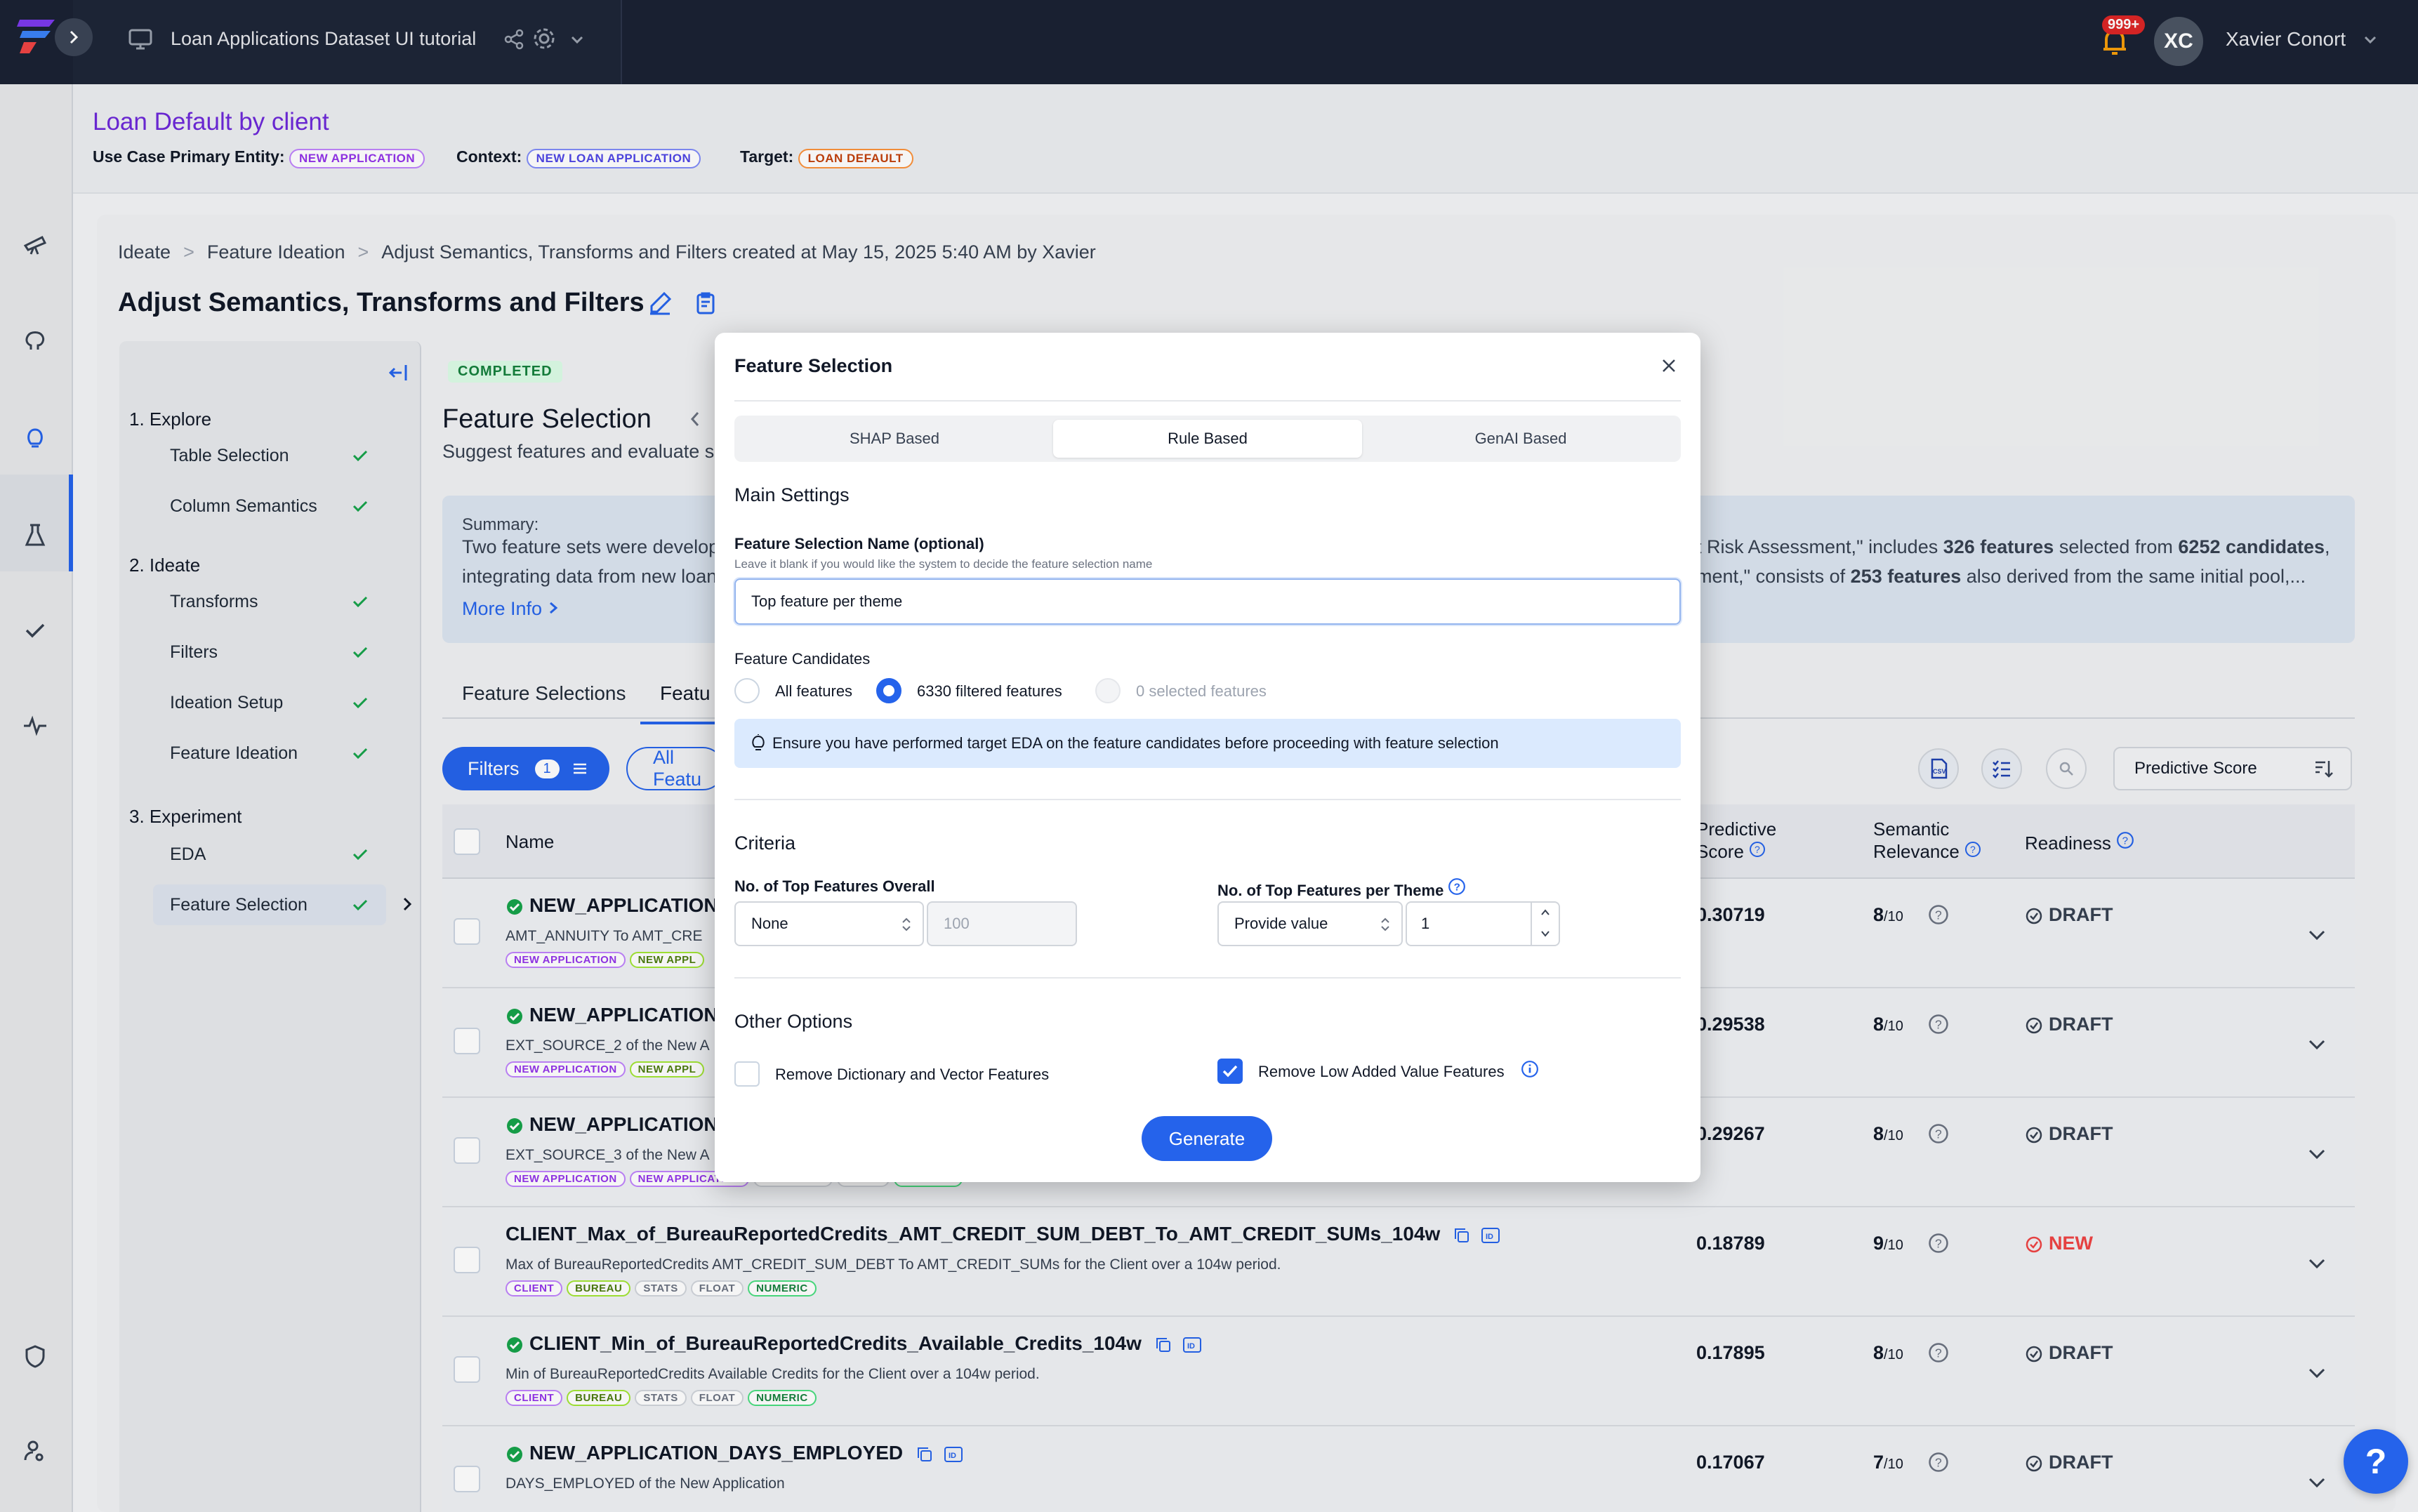 Image resolution: width=2418 pixels, height=1512 pixels. I want to click on top-overall-select: None, so click(829, 923).